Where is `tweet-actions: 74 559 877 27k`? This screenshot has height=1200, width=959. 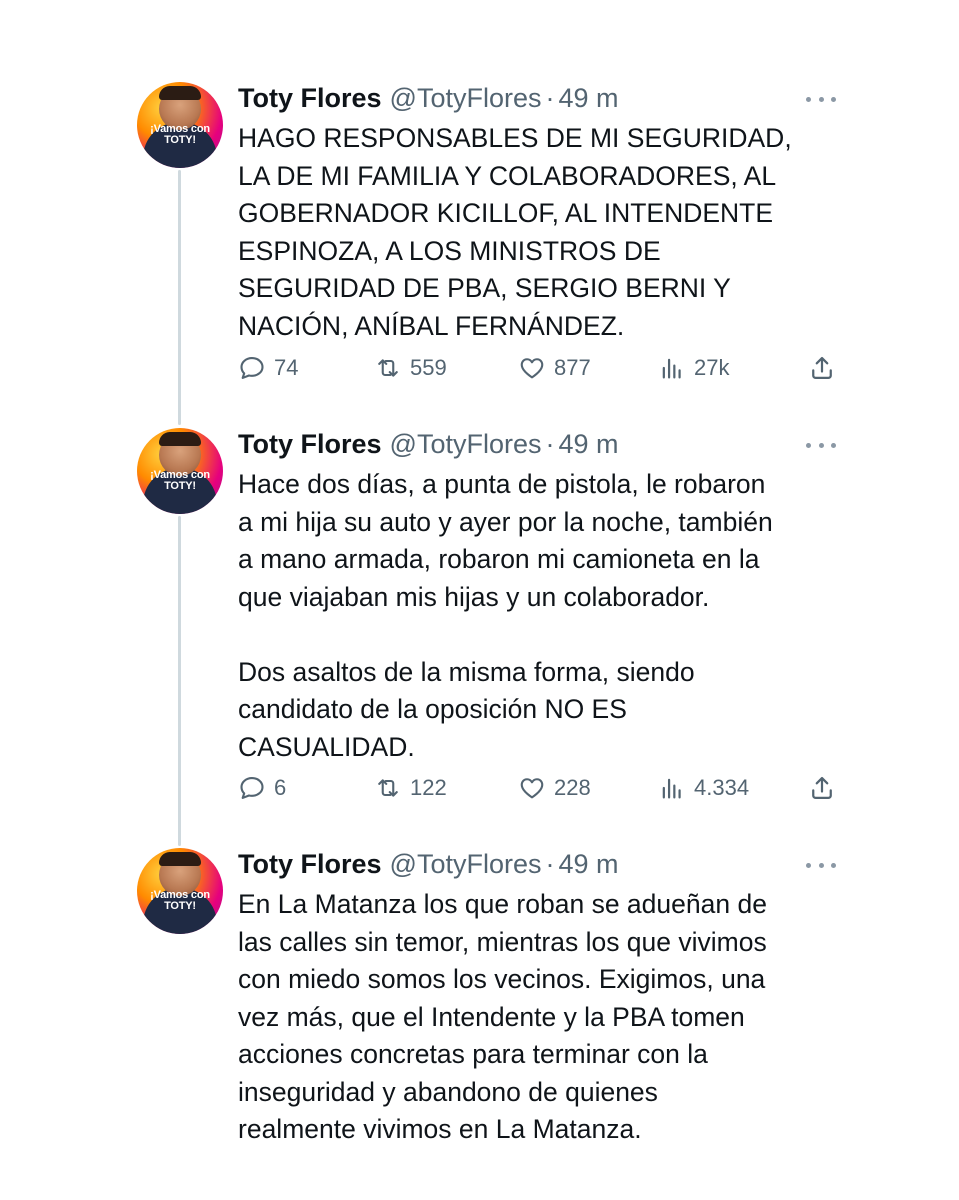
tweet-actions: 74 559 877 27k is located at coordinates (543, 368).